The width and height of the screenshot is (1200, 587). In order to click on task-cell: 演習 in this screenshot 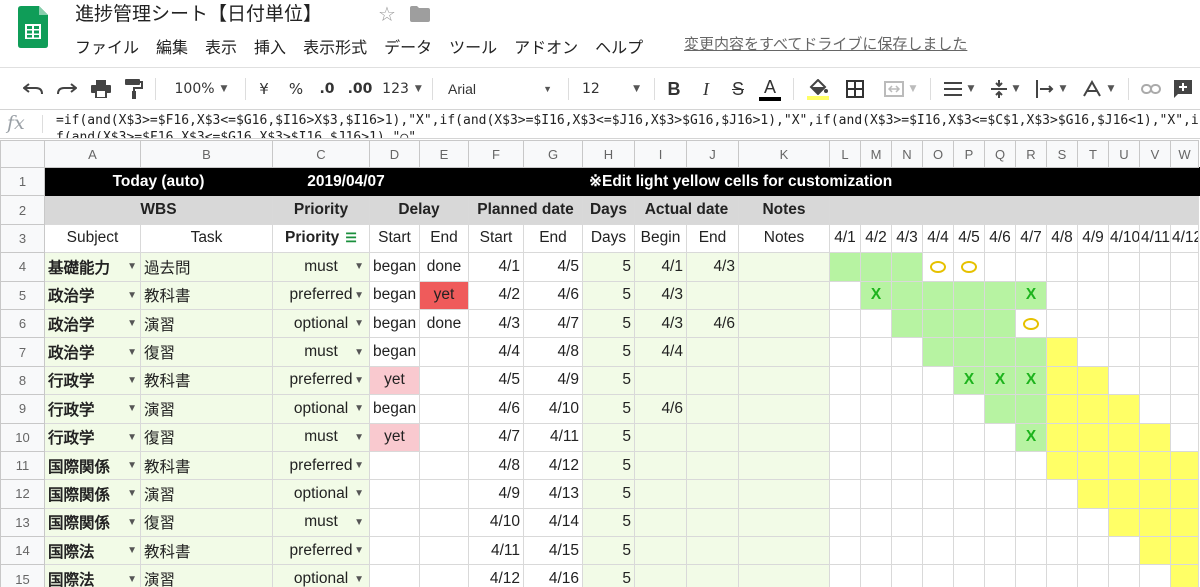, I will do `click(206, 494)`.